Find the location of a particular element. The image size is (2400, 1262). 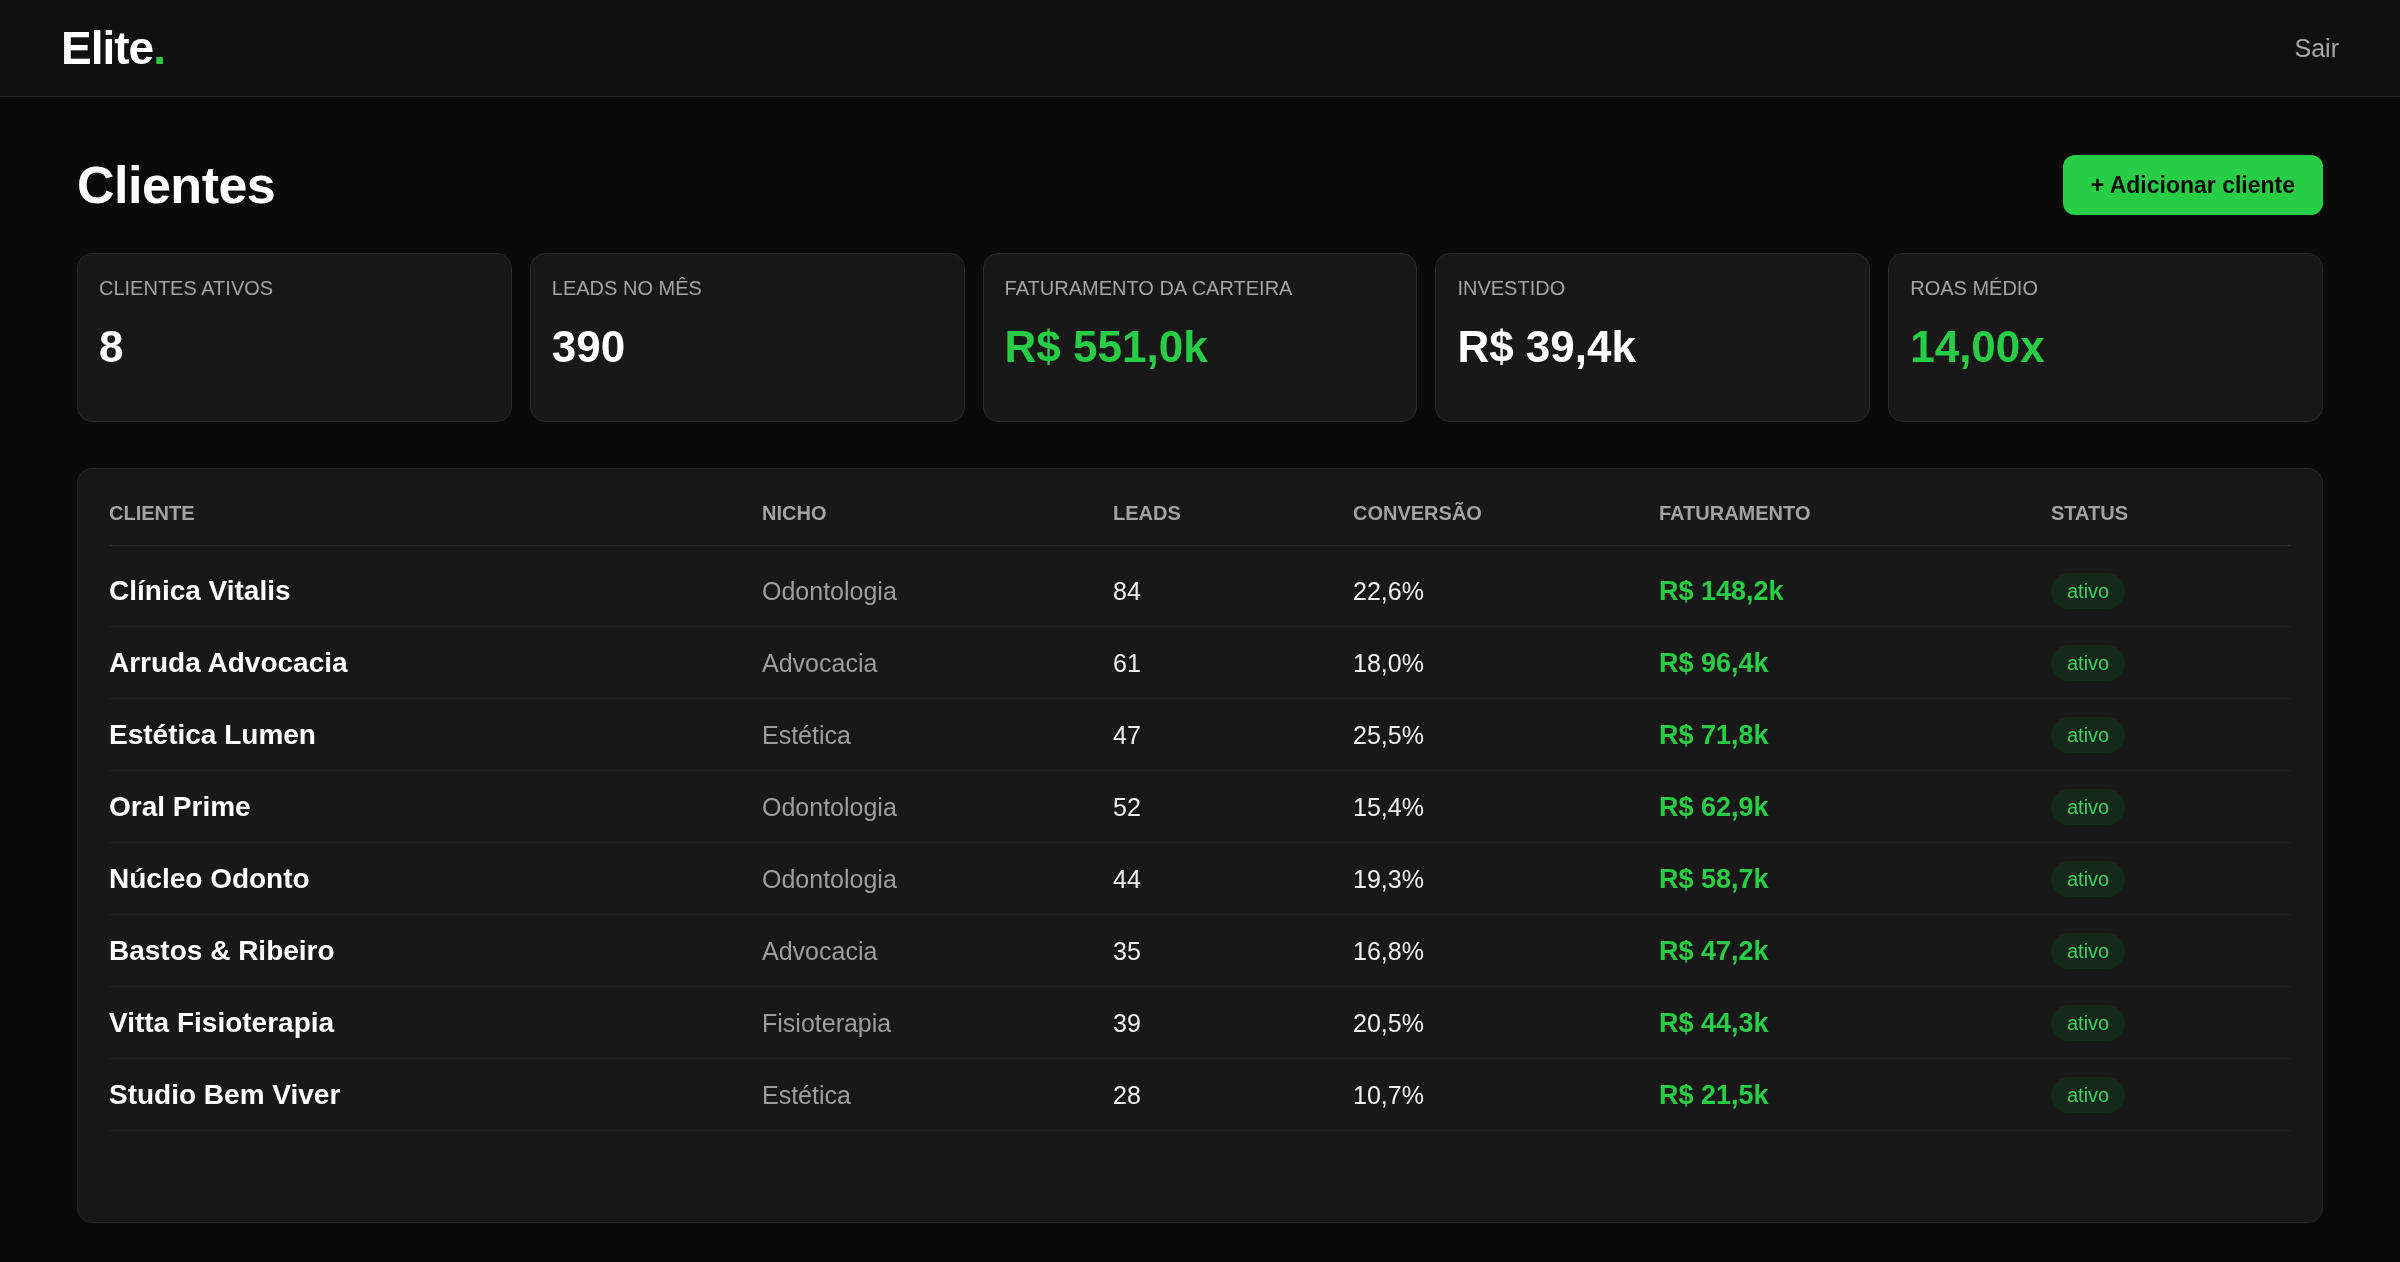

revenue-value: R$ 148,2k is located at coordinates (1721, 590).